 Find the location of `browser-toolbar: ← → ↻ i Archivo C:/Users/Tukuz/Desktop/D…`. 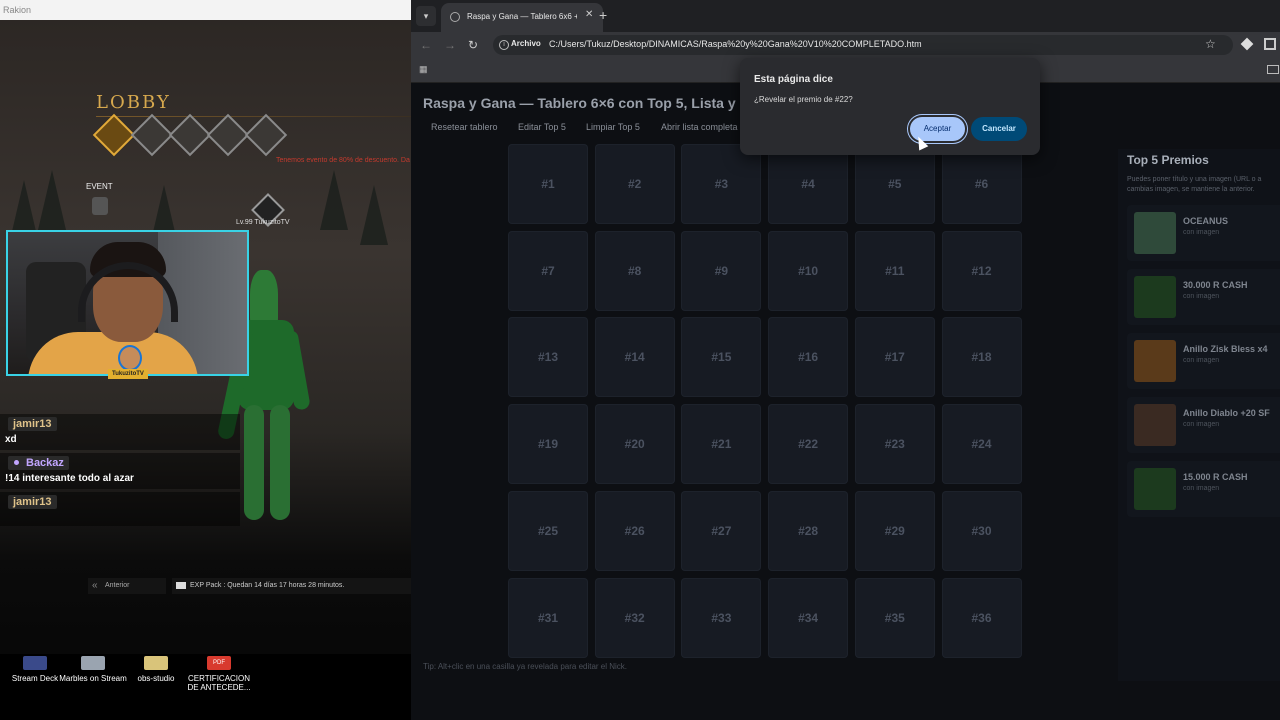

browser-toolbar: ← → ↻ i Archivo C:/Users/Tukuz/Desktop/D… is located at coordinates (845, 45).